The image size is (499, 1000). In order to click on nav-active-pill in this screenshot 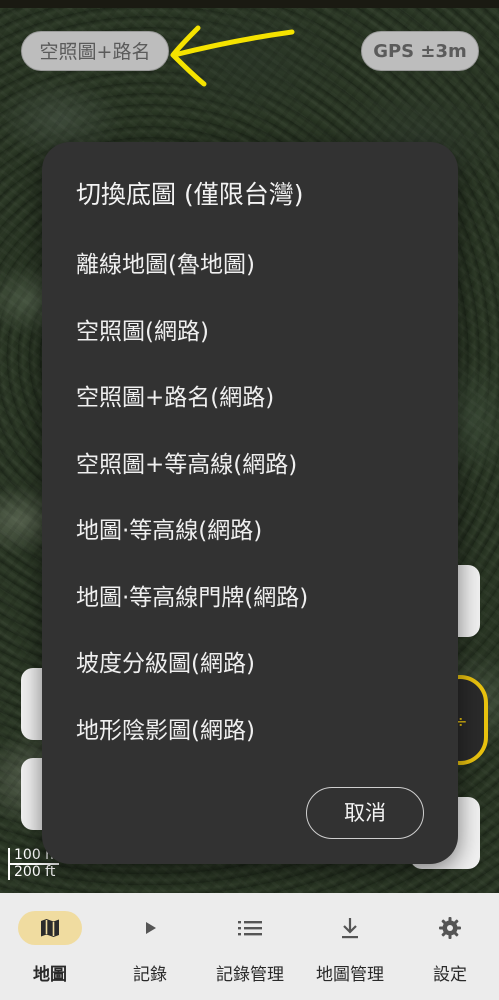, I will do `click(50, 928)`.